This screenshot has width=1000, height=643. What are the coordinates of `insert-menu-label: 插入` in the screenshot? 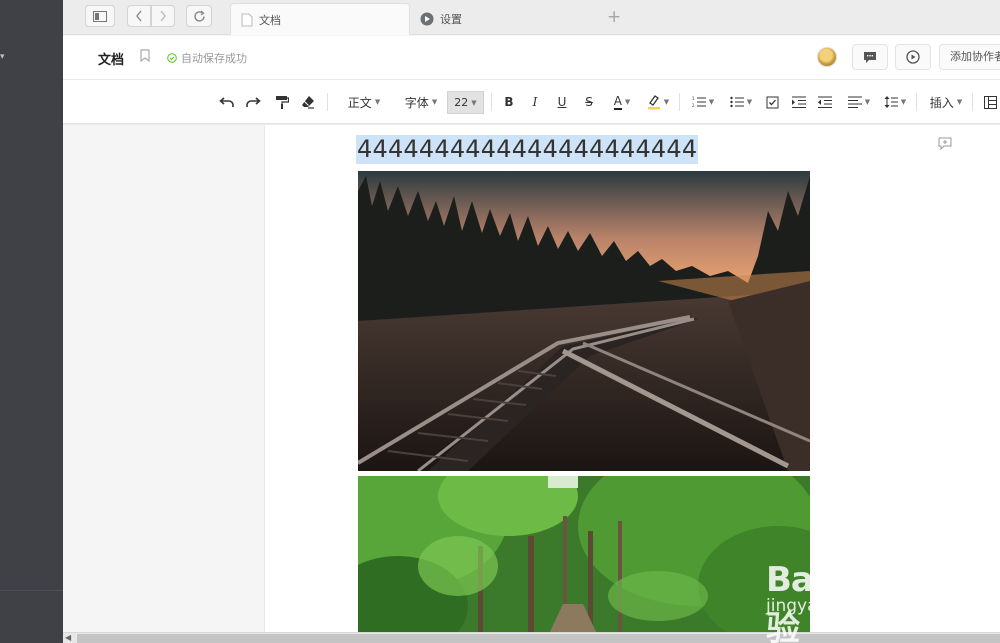 It's located at (941, 102).